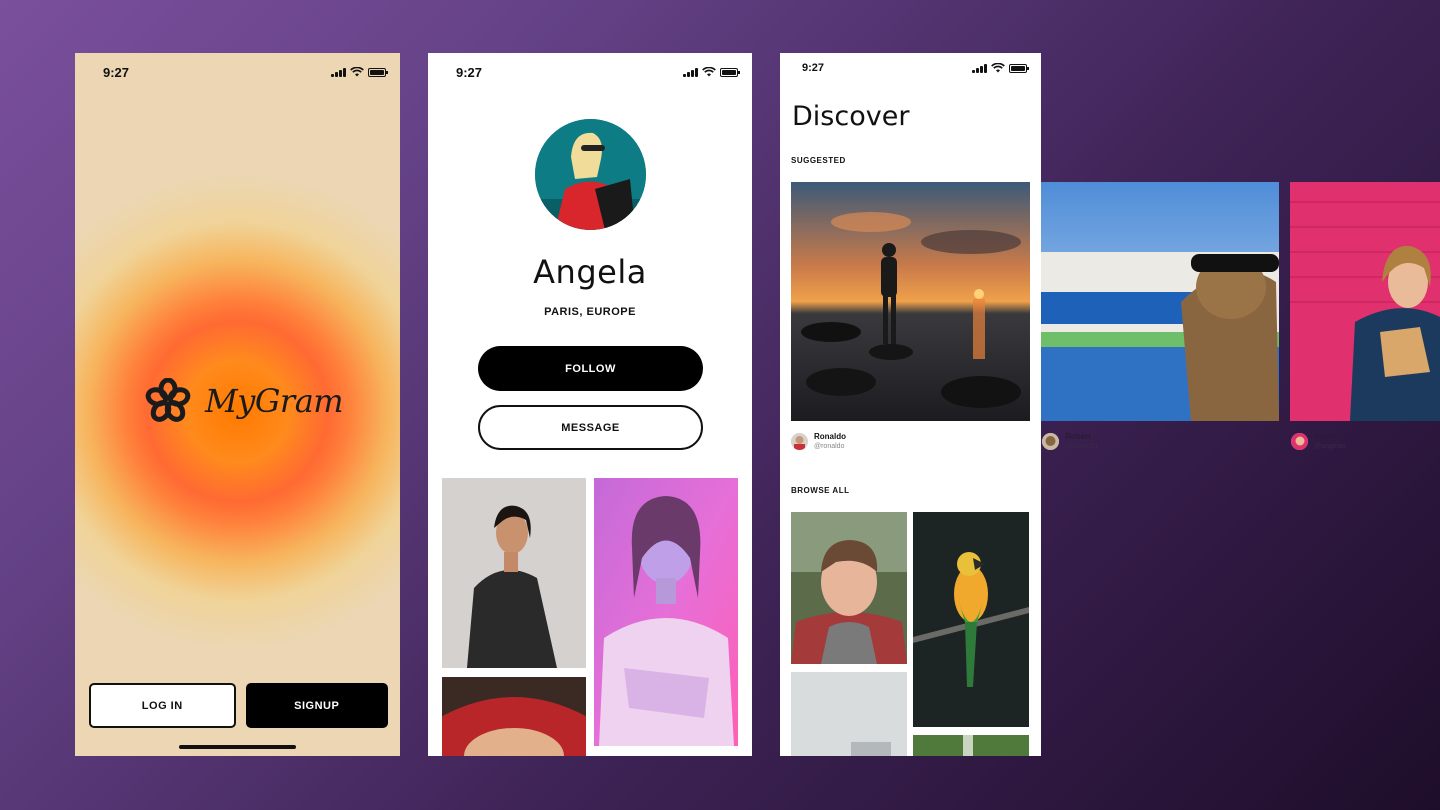  What do you see at coordinates (1318, 441) in the screenshot?
I see `suggested-user: Angela @angelas` at bounding box center [1318, 441].